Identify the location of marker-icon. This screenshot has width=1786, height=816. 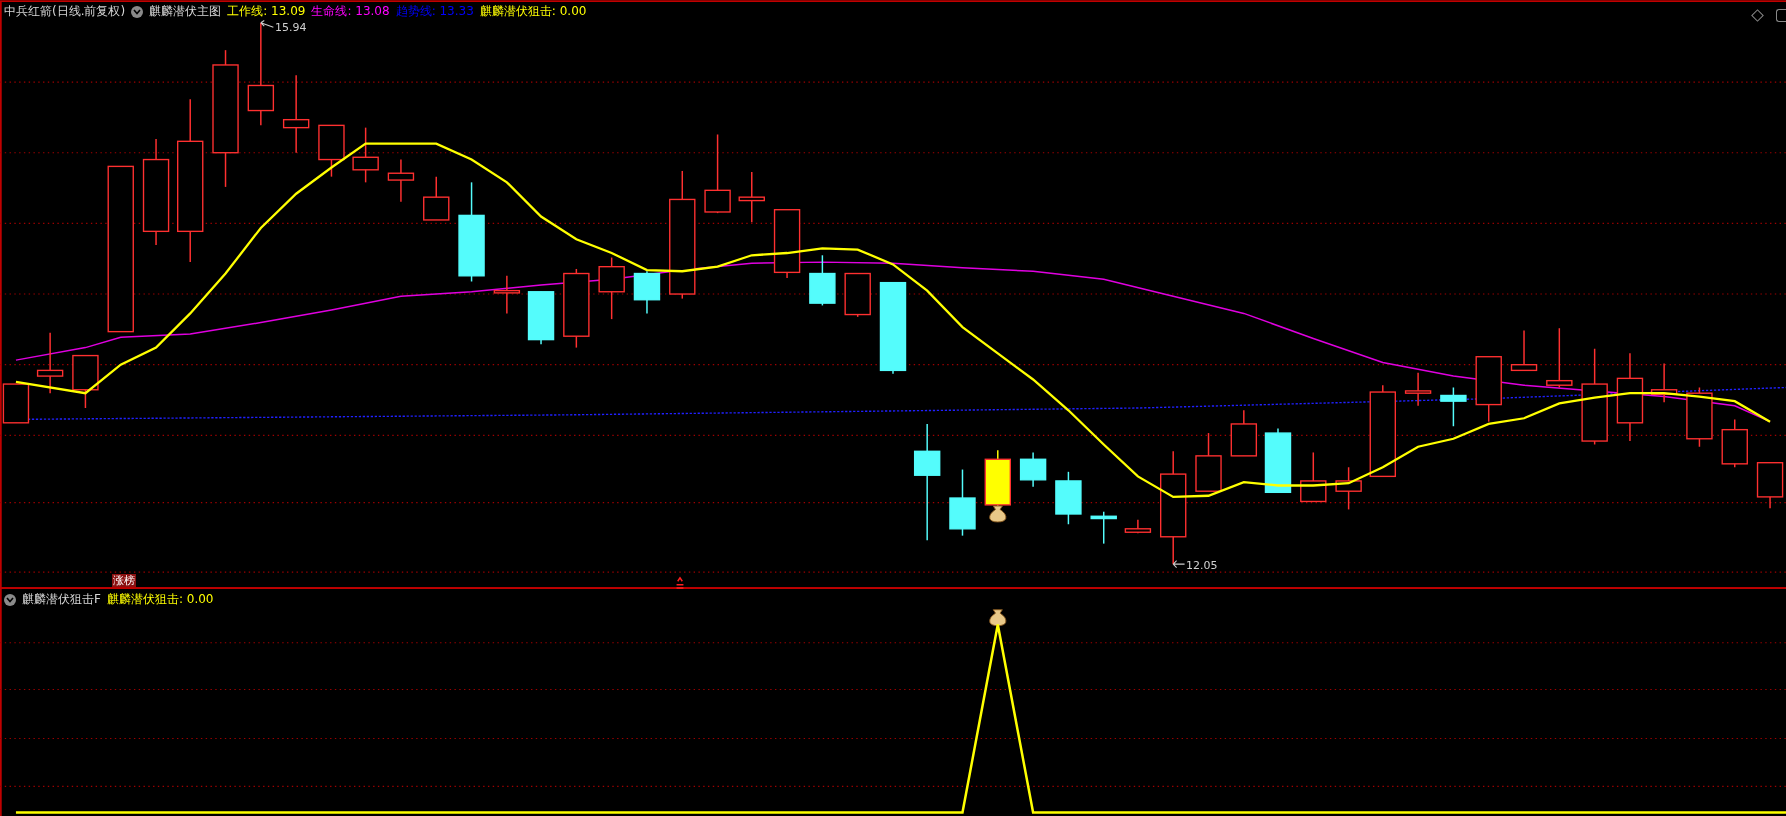
(680, 582).